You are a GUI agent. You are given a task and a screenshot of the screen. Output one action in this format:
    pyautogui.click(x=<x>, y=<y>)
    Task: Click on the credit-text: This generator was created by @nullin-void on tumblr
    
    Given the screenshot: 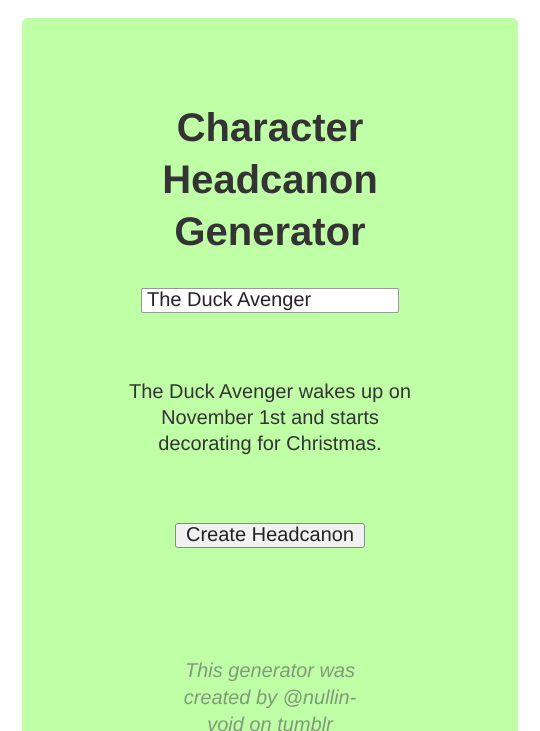 What is the action you would take?
    pyautogui.click(x=270, y=695)
    